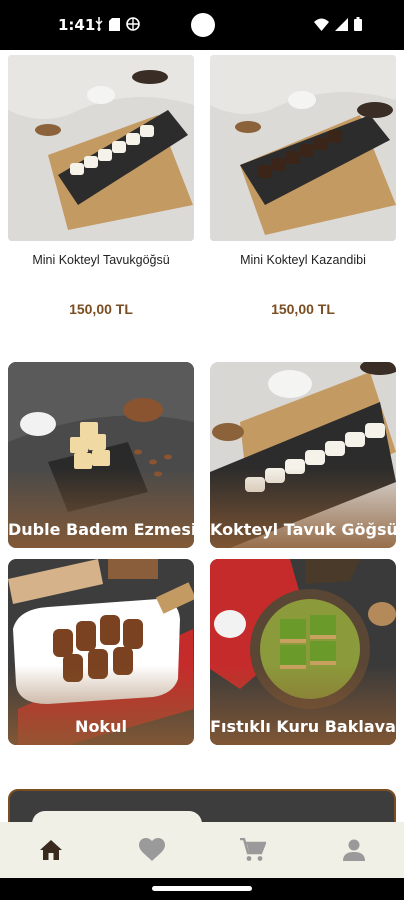 The image size is (404, 900). I want to click on status-time: 1:41, so click(77, 25).